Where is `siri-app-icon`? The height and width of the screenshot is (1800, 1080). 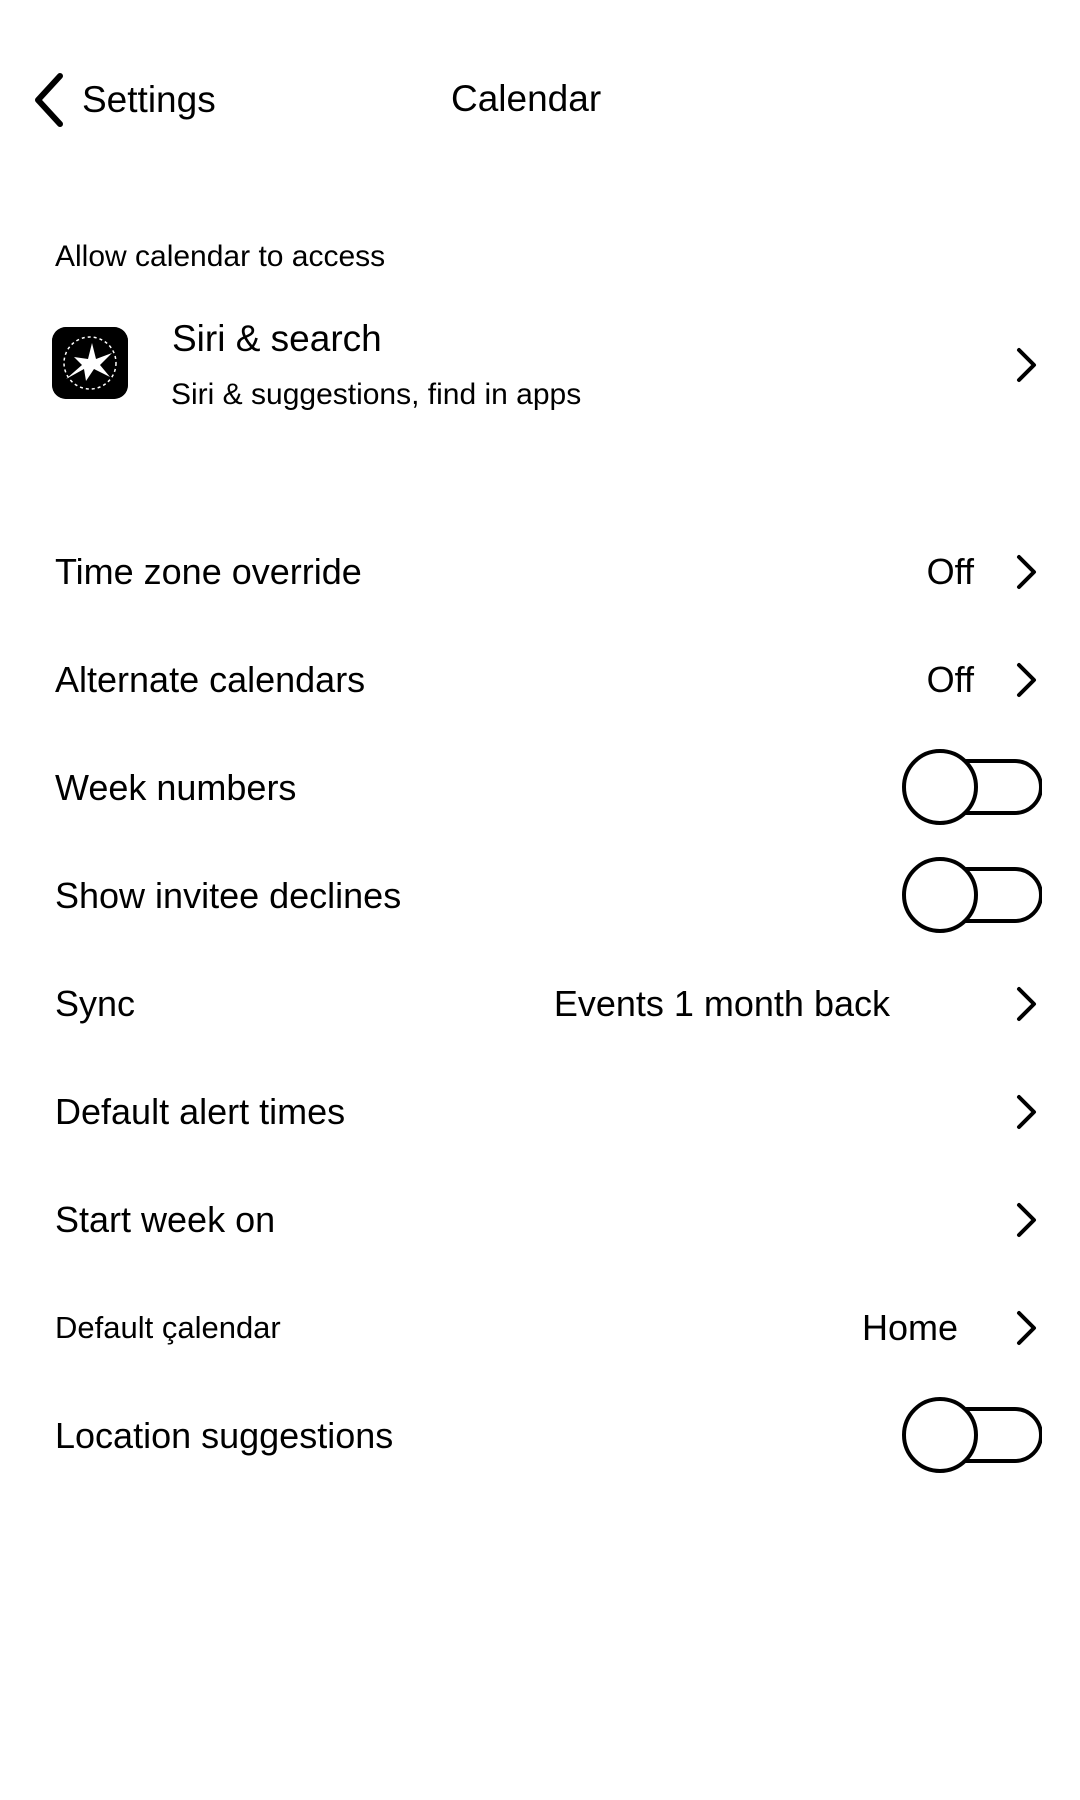
siri-app-icon is located at coordinates (90, 363).